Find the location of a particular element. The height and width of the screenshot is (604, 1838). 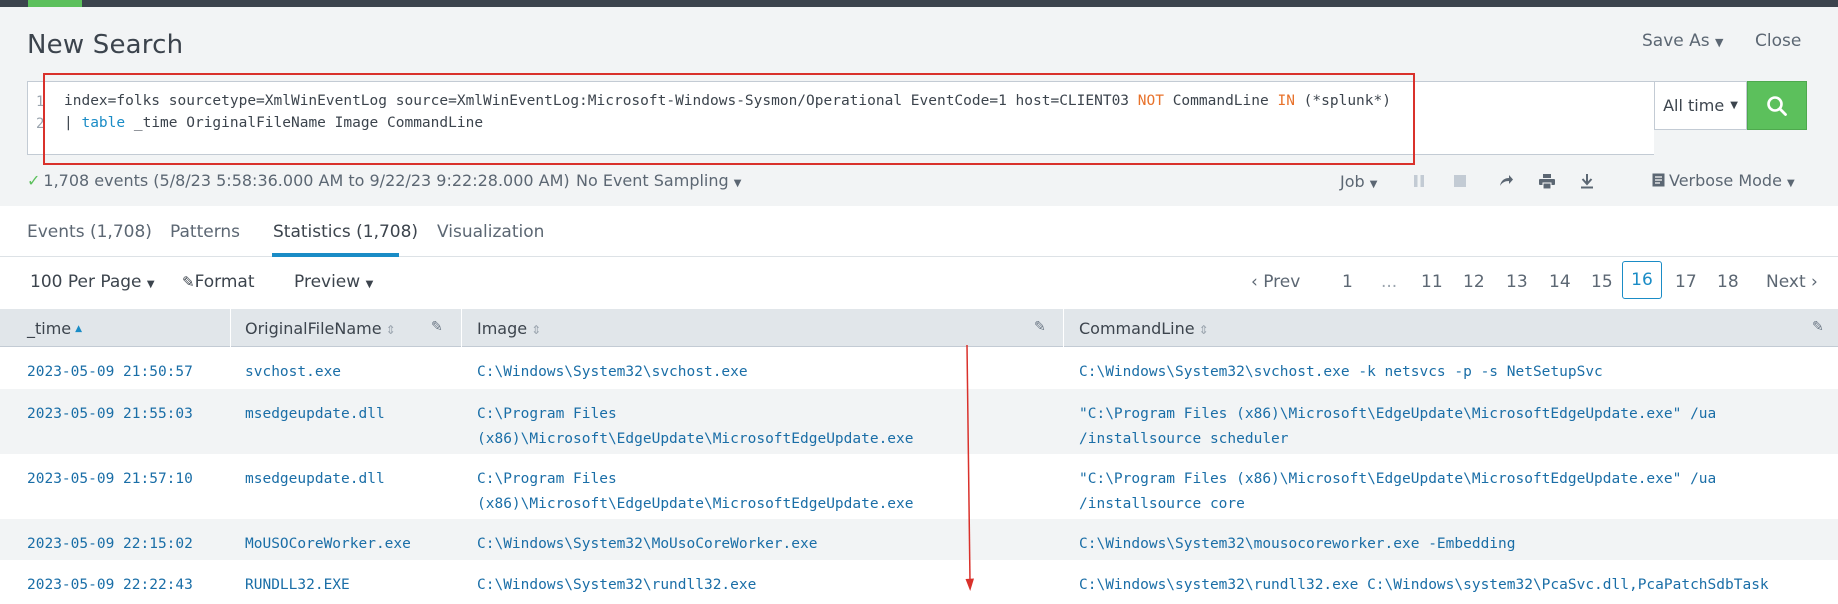

per-page-label: 100 Per Page is located at coordinates (86, 282).